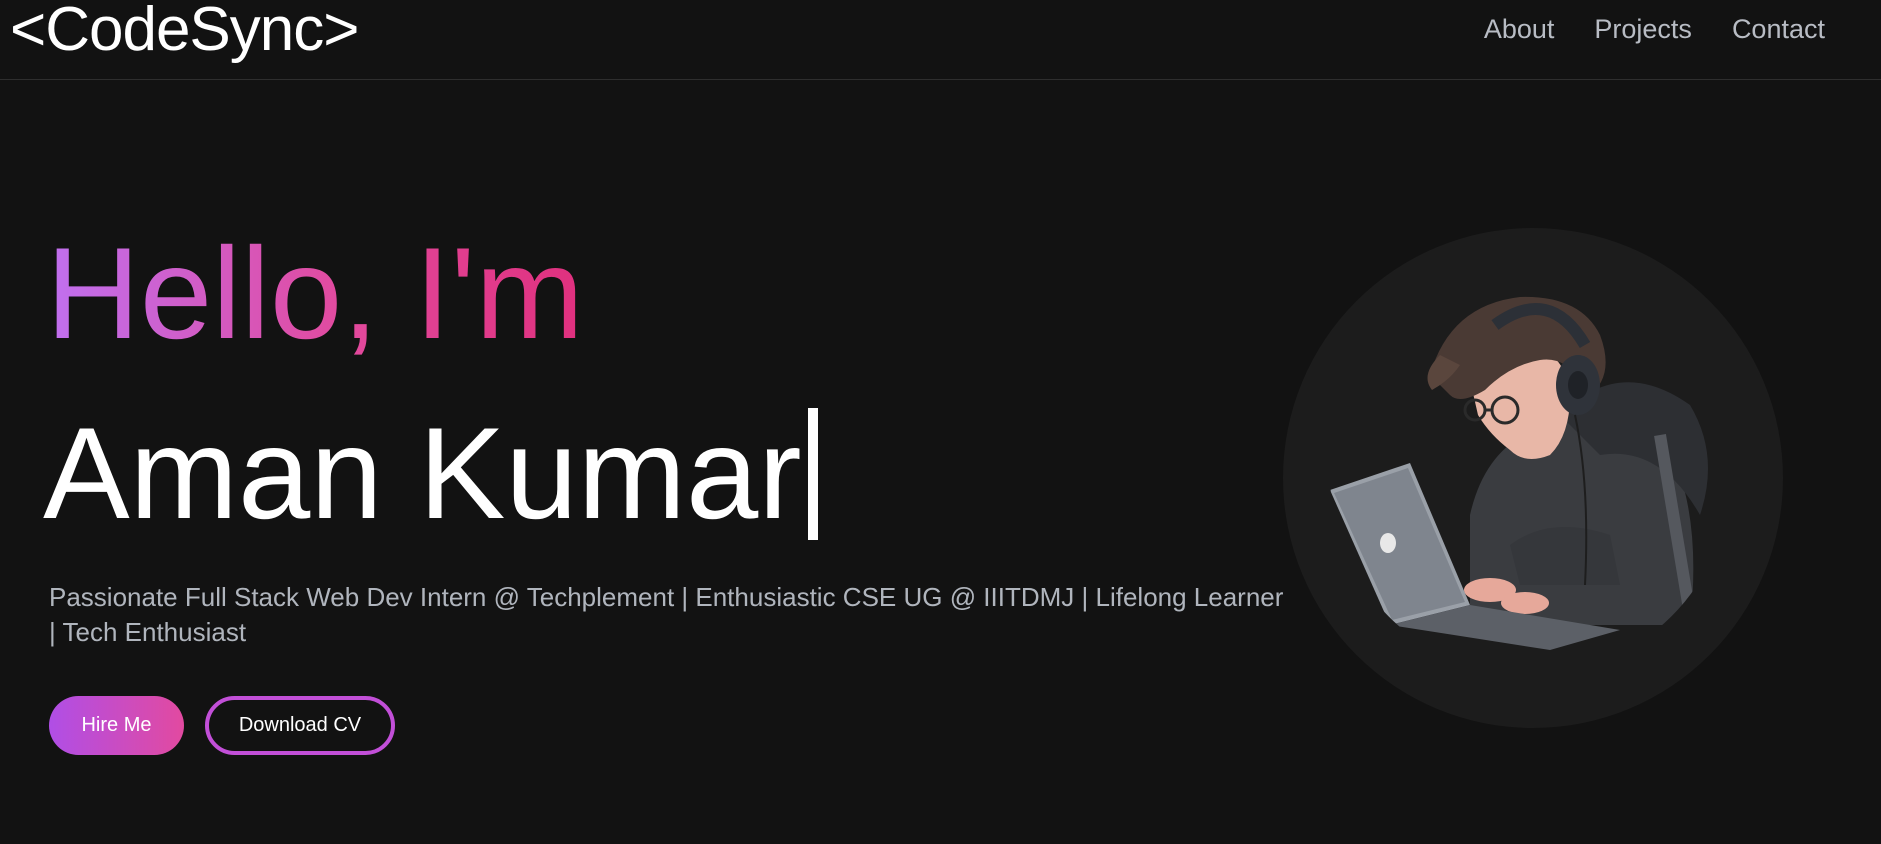  I want to click on top-navbar: <CodeSync> About Projects Contact, so click(940, 40).